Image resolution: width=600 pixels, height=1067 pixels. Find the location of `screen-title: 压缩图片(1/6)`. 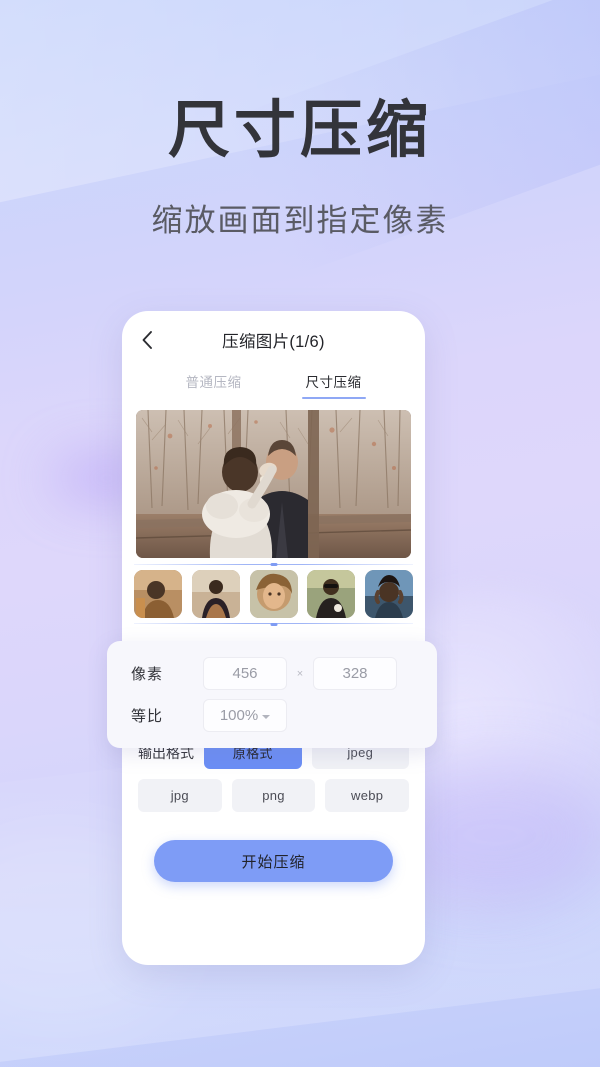

screen-title: 压缩图片(1/6) is located at coordinates (273, 342).